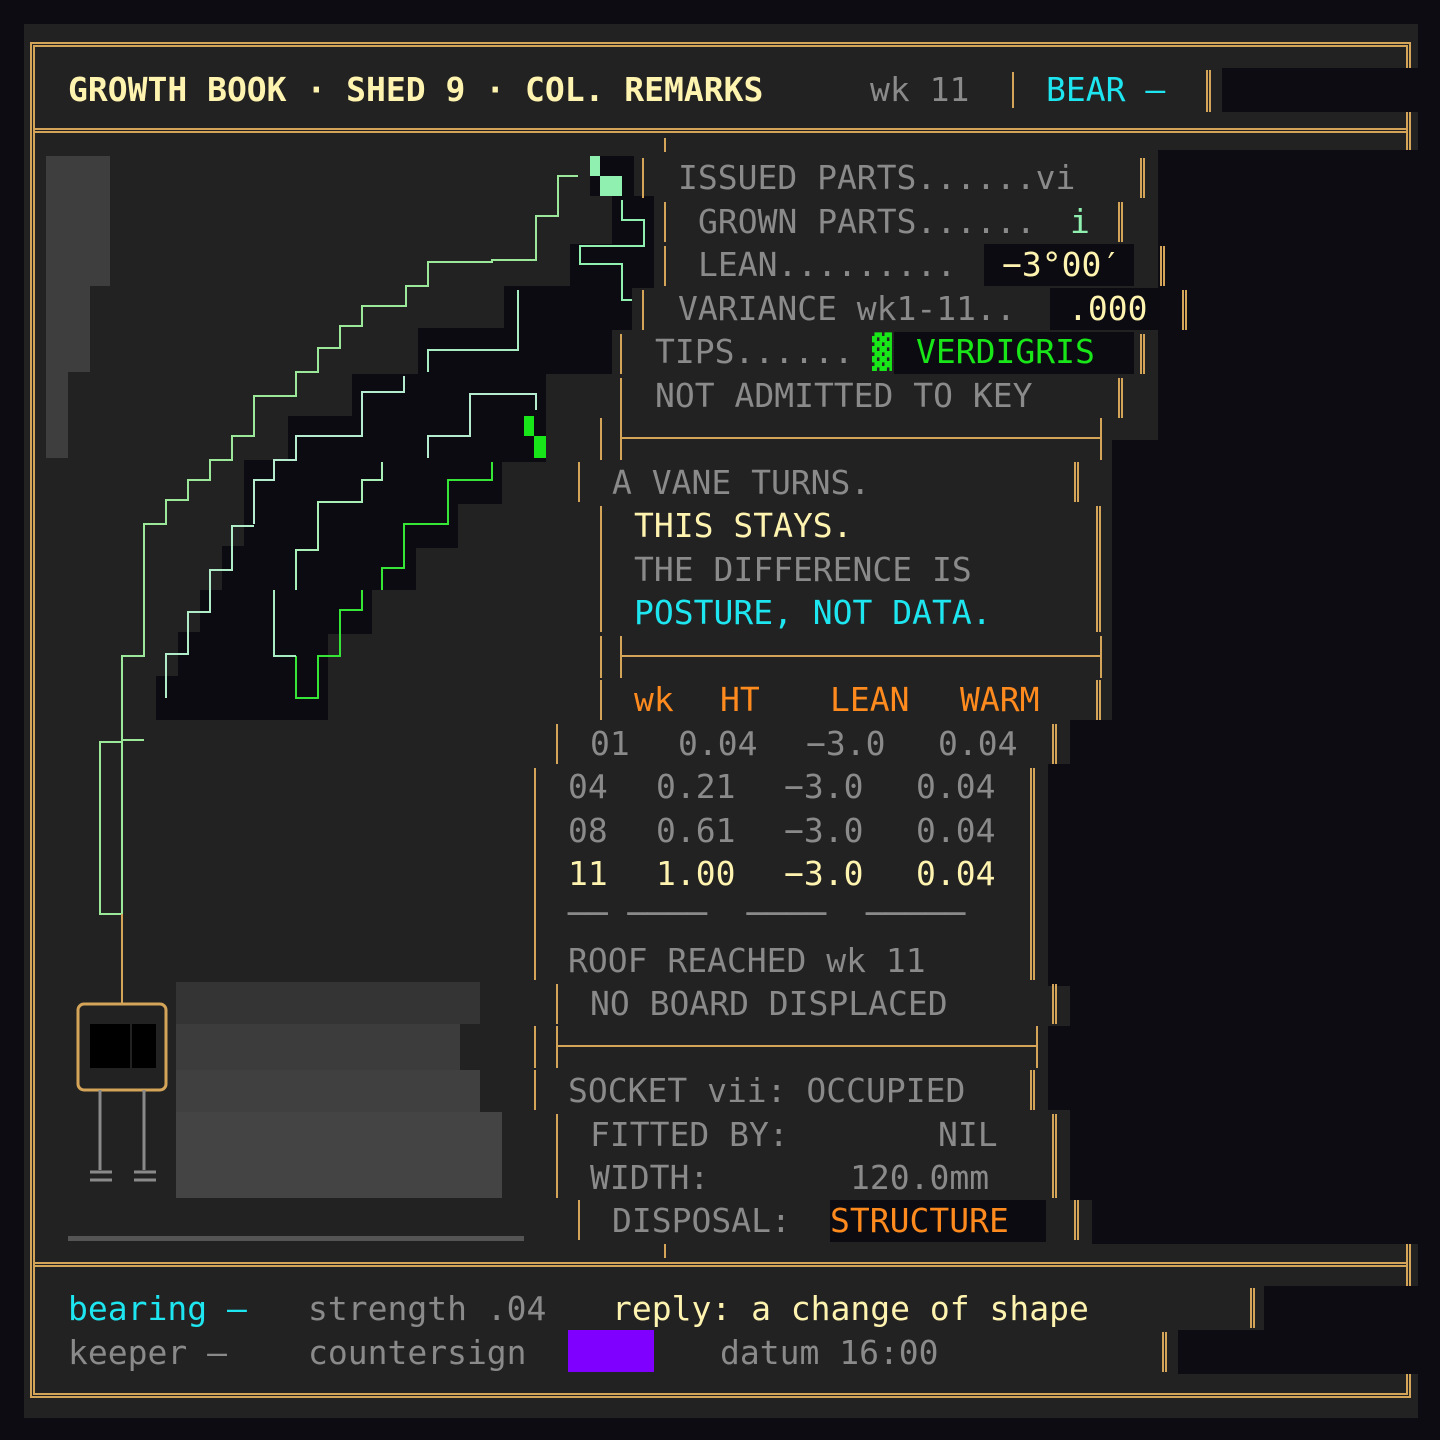 The height and width of the screenshot is (1440, 1440). Describe the element at coordinates (1288, 295) in the screenshot. I see `parts-void` at that location.